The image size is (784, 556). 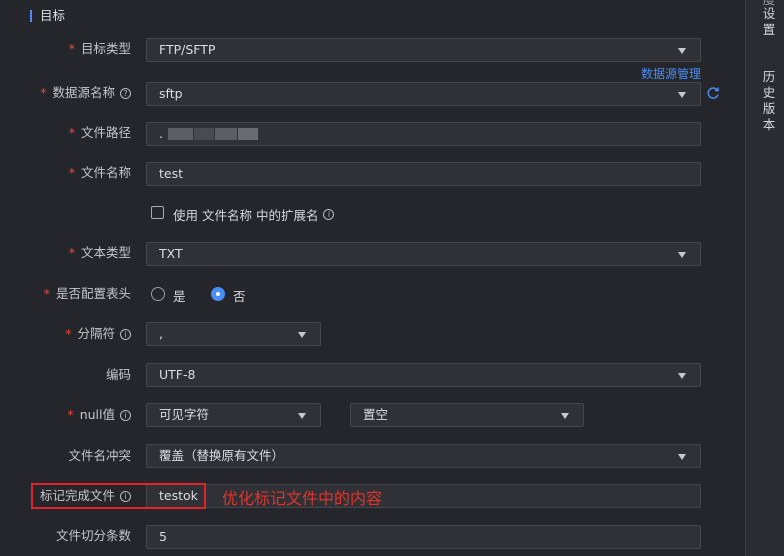 I want to click on encoding-select: UTF-8, so click(x=423, y=375).